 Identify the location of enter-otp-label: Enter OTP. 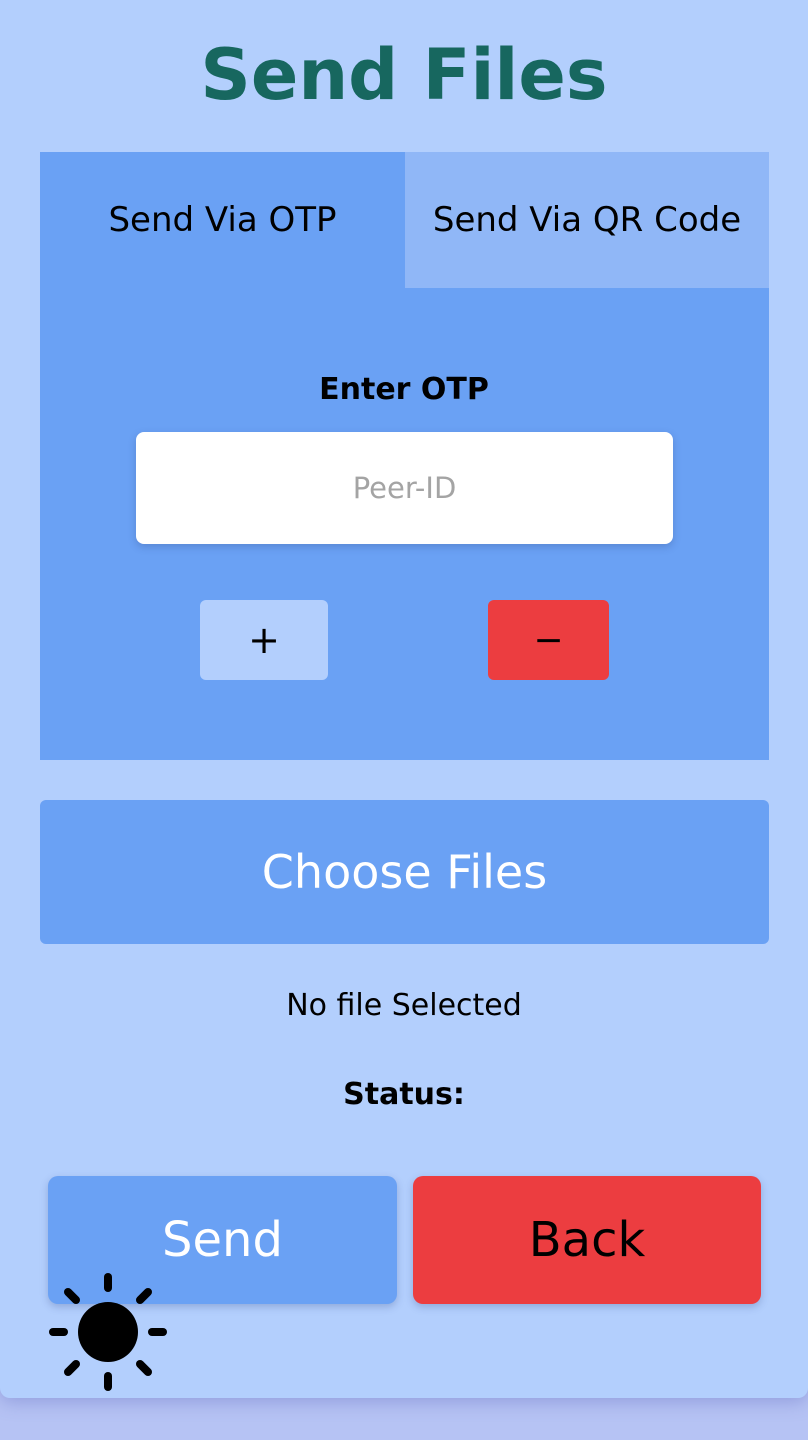
(404, 389).